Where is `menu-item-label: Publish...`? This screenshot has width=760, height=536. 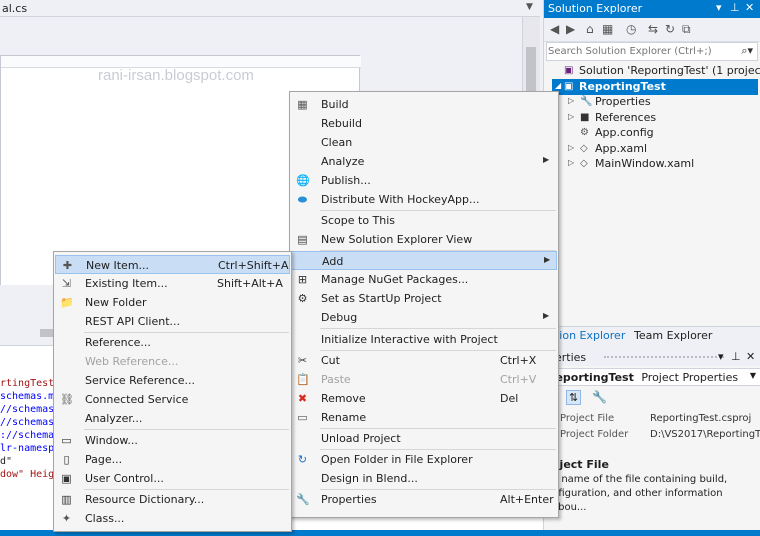
menu-item-label: Publish... is located at coordinates (346, 180).